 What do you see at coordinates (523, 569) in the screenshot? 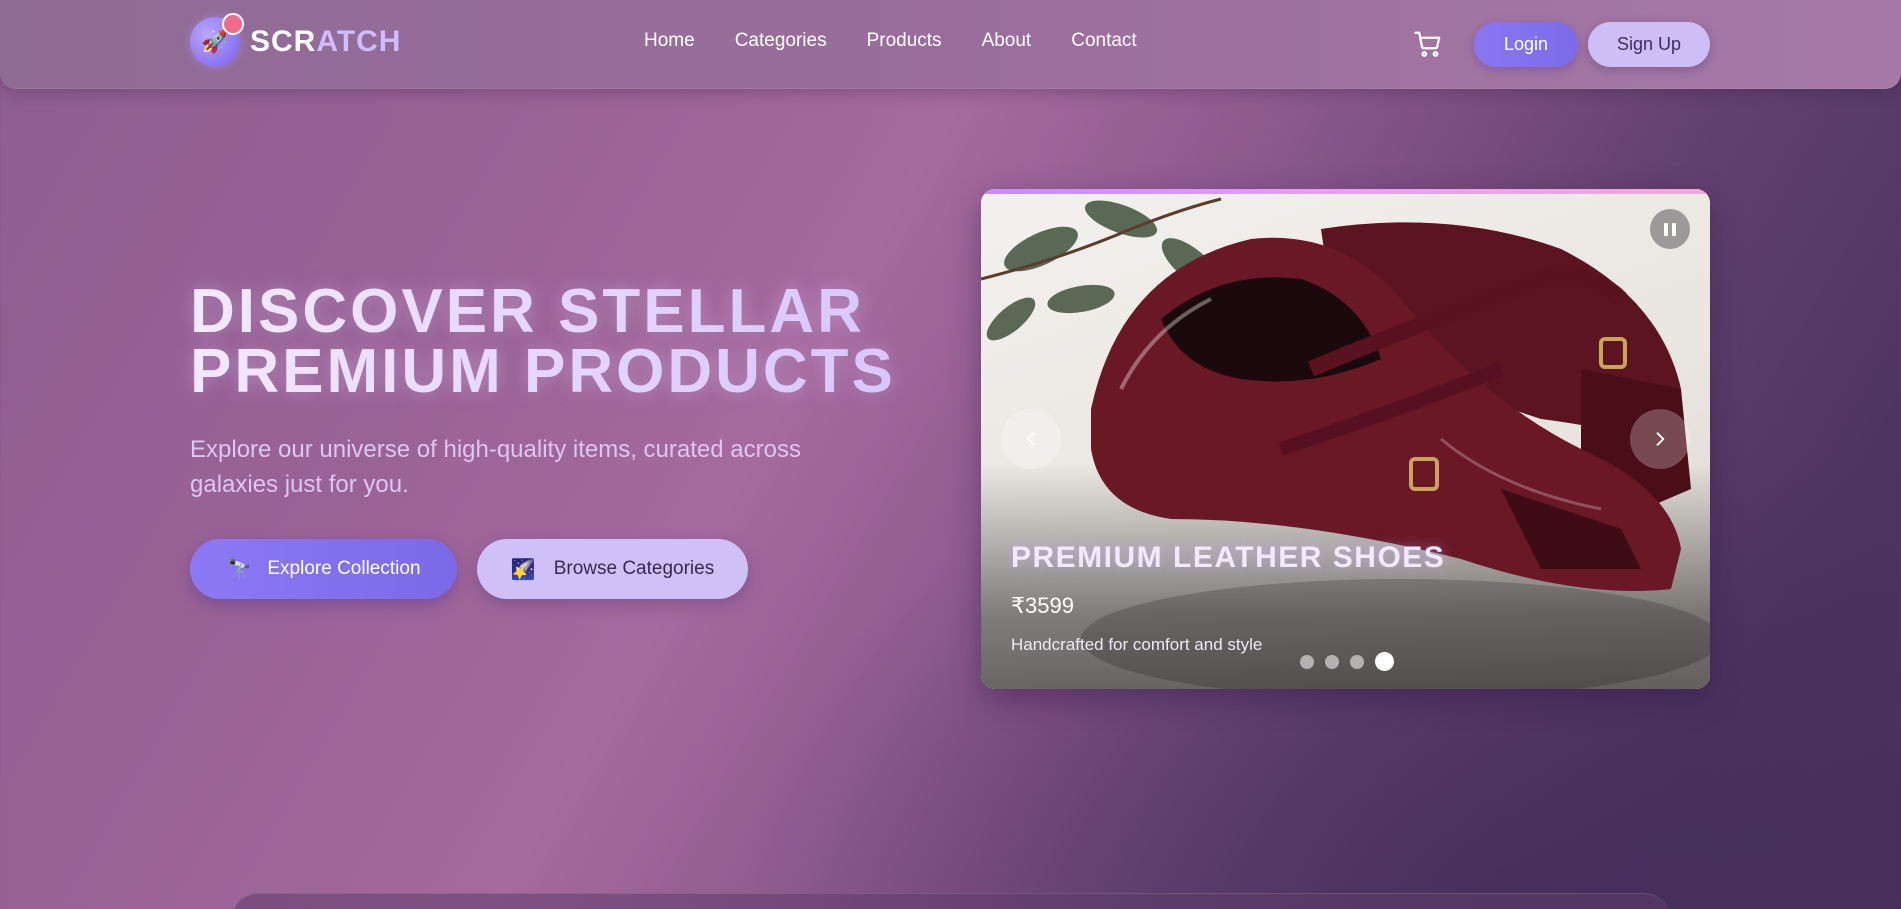
I see `shooting-star-icon: 🌠` at bounding box center [523, 569].